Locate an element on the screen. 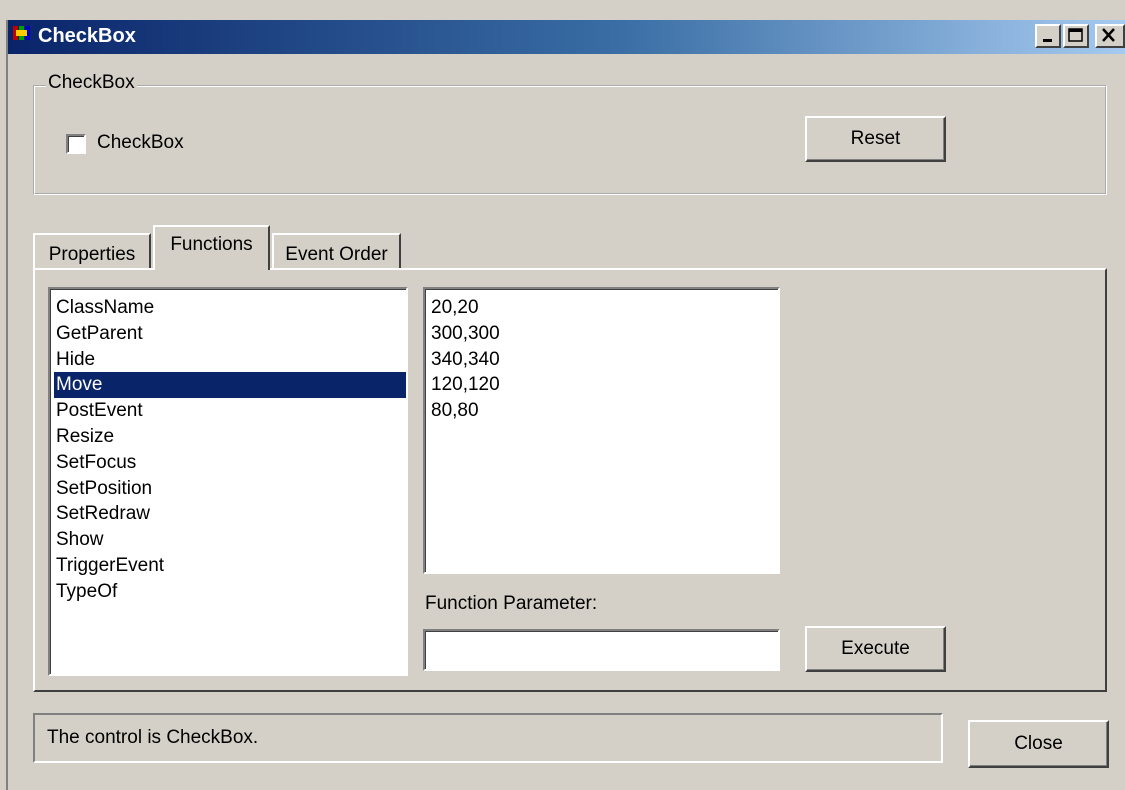 The image size is (1125, 790). tab-event-order: Event Order is located at coordinates (336, 250).